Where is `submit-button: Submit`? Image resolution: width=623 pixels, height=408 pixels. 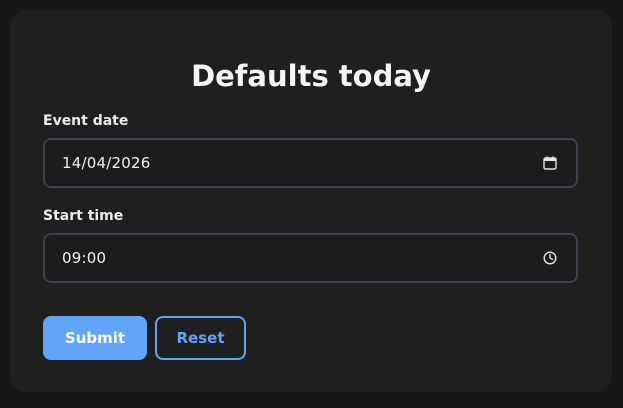 submit-button: Submit is located at coordinates (95, 338).